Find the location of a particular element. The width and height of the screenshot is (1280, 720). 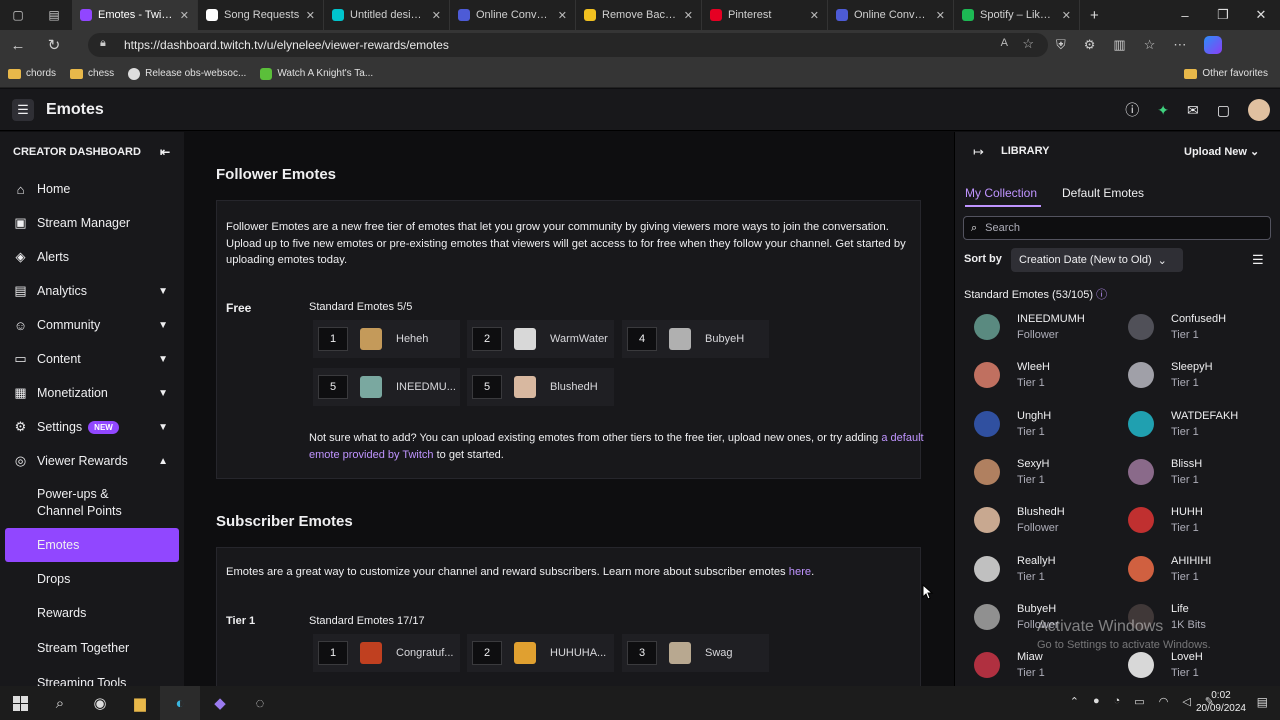

upload-new-button: Upload New ⌄ is located at coordinates (1221, 151).